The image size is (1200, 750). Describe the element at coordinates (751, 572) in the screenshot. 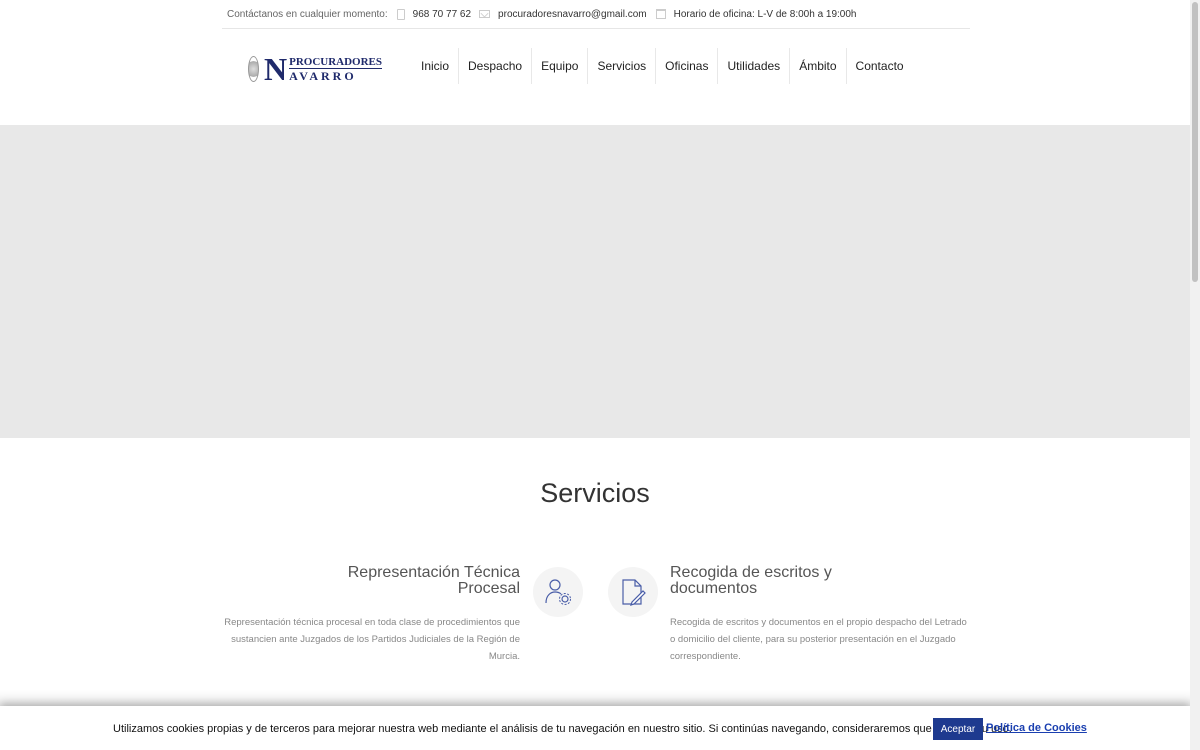

I see `service-title-line: Recogida de escritos y` at that location.